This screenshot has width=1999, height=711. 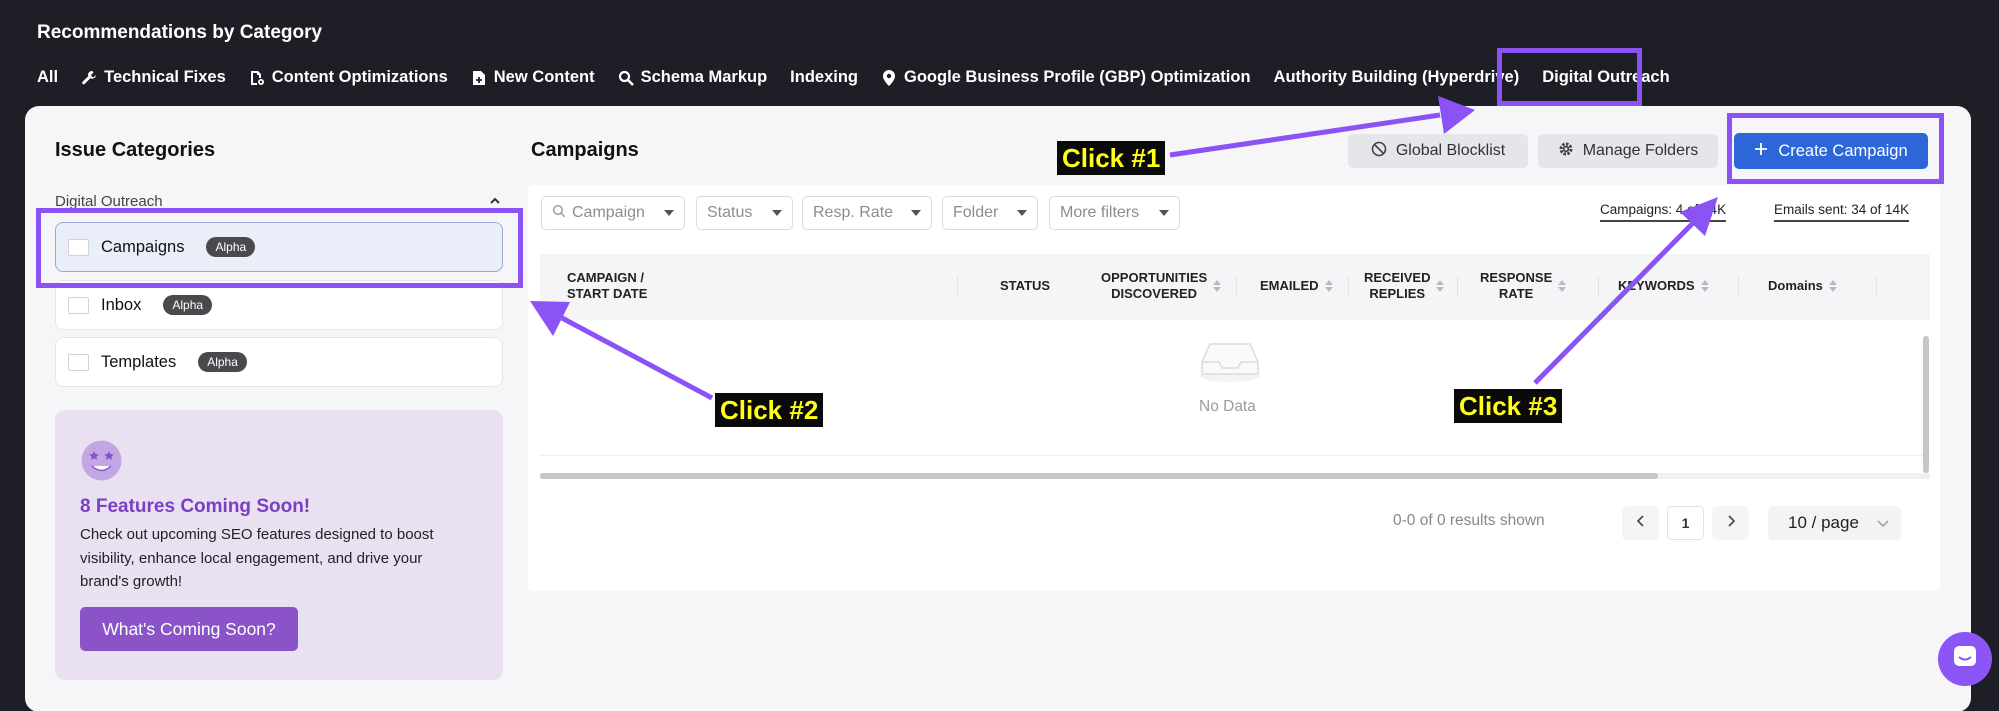 What do you see at coordinates (613, 213) in the screenshot?
I see `campaign-search-input: Campaign` at bounding box center [613, 213].